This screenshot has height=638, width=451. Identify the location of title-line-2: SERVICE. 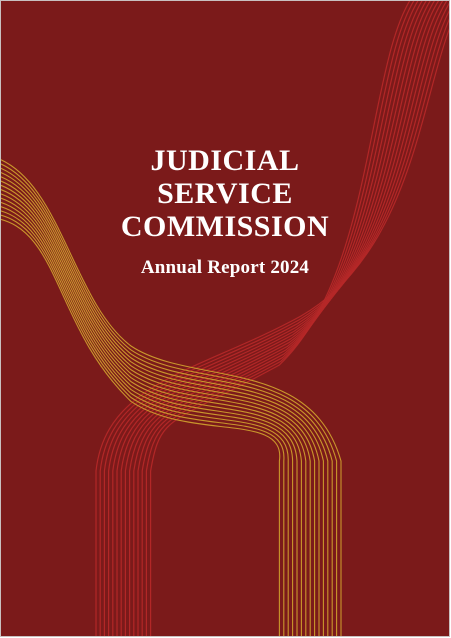
(225, 193).